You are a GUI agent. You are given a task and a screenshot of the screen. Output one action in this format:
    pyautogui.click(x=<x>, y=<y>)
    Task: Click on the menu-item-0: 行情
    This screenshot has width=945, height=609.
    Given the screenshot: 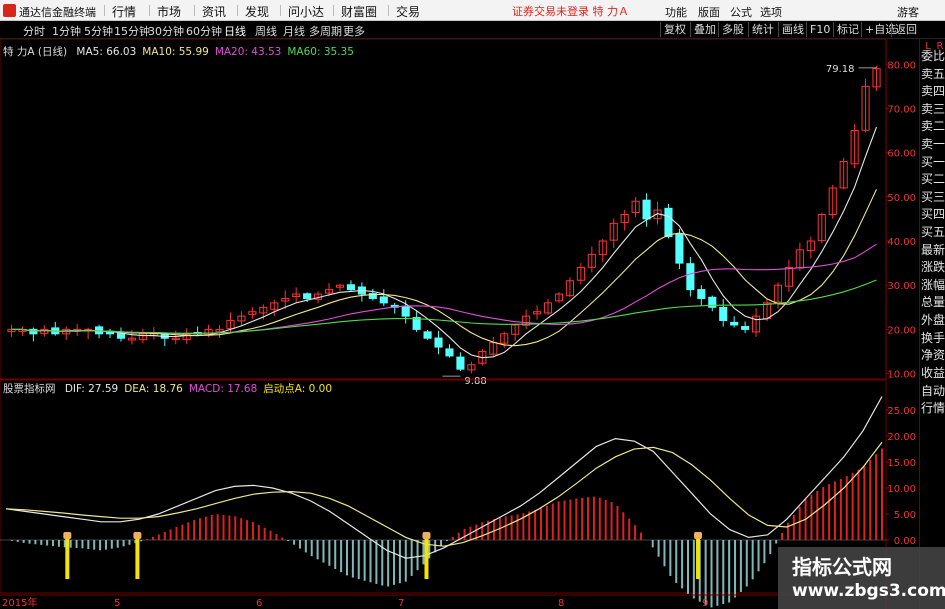 What is the action you would take?
    pyautogui.click(x=124, y=11)
    